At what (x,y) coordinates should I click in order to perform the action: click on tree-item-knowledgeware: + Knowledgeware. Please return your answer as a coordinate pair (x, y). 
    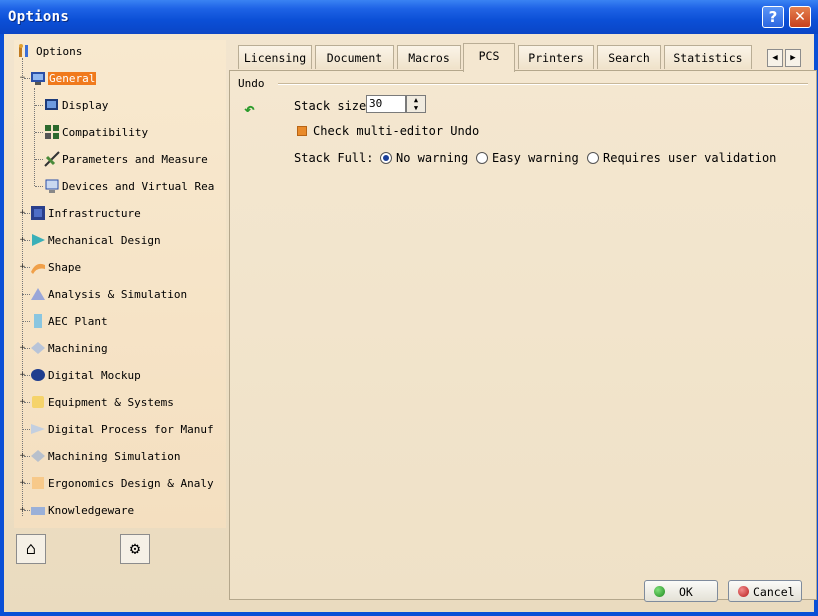
    Looking at the image, I should click on (119, 510).